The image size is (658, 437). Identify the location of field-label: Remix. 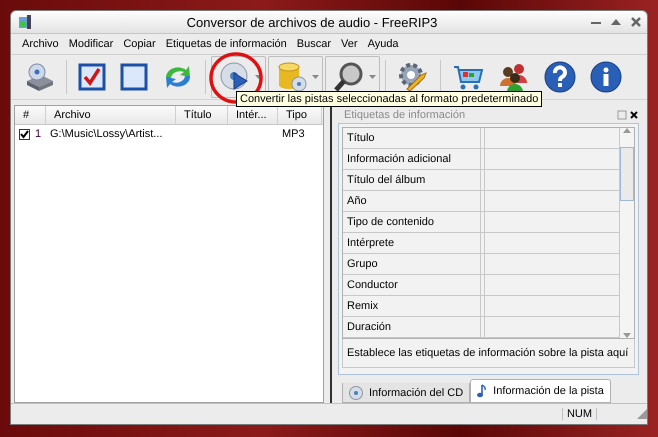
(412, 306).